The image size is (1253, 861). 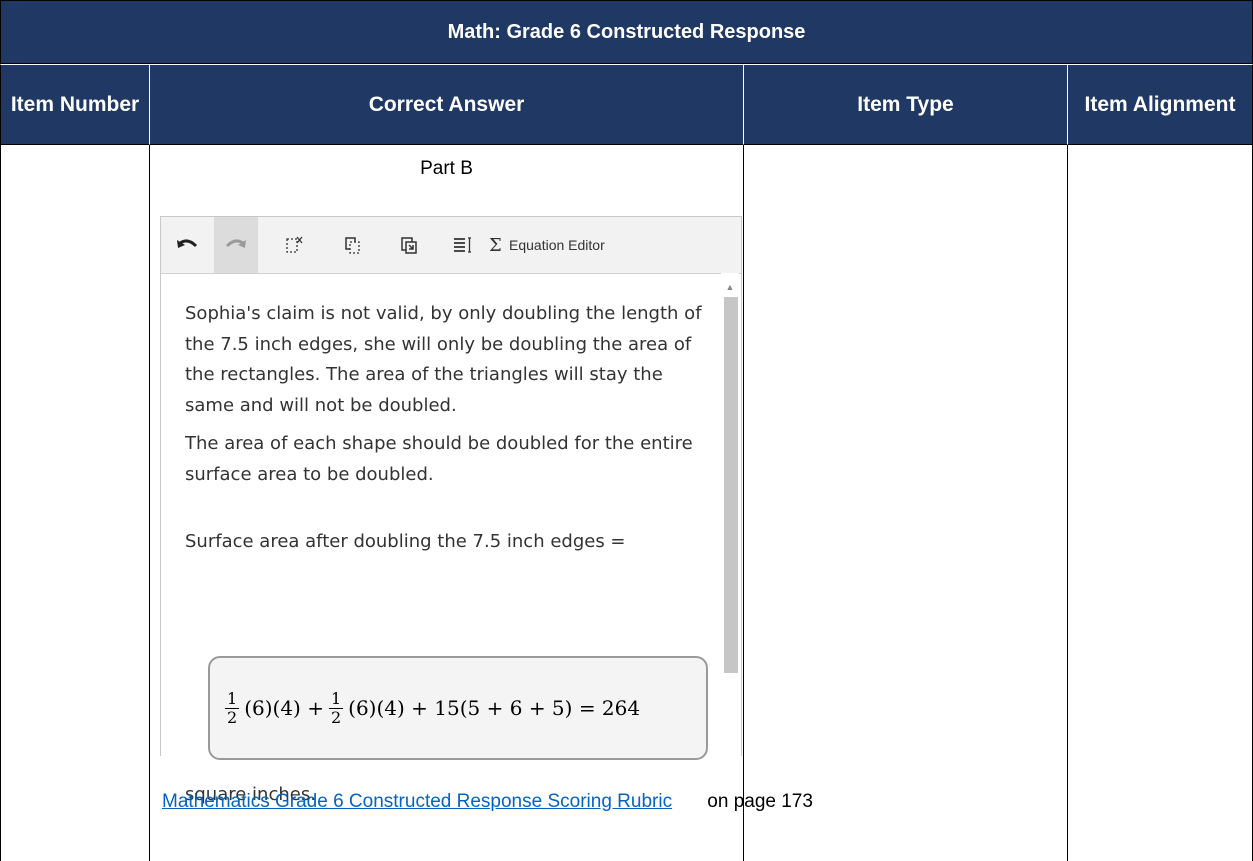 I want to click on editor-toolbar: Σ Equation Editor, so click(x=451, y=245).